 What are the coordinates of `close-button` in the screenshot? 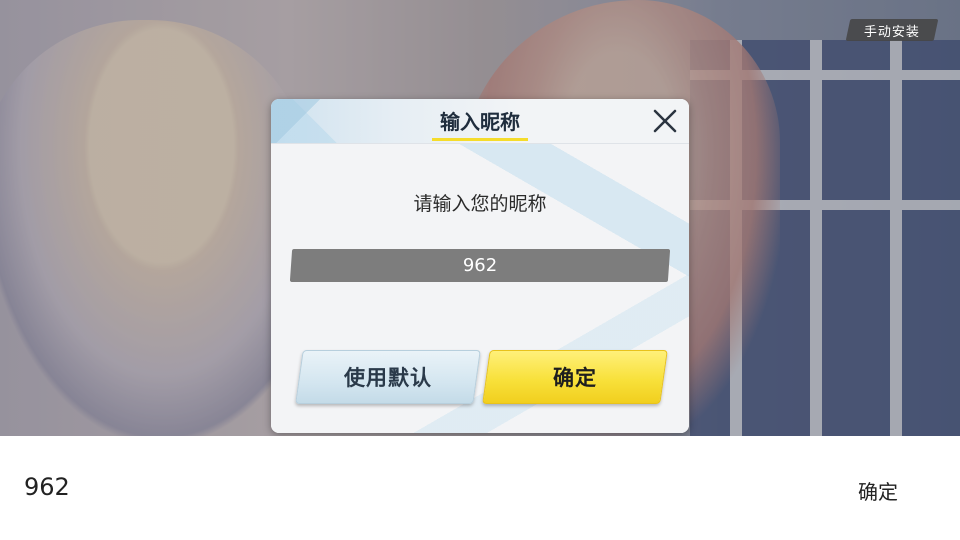 It's located at (665, 121).